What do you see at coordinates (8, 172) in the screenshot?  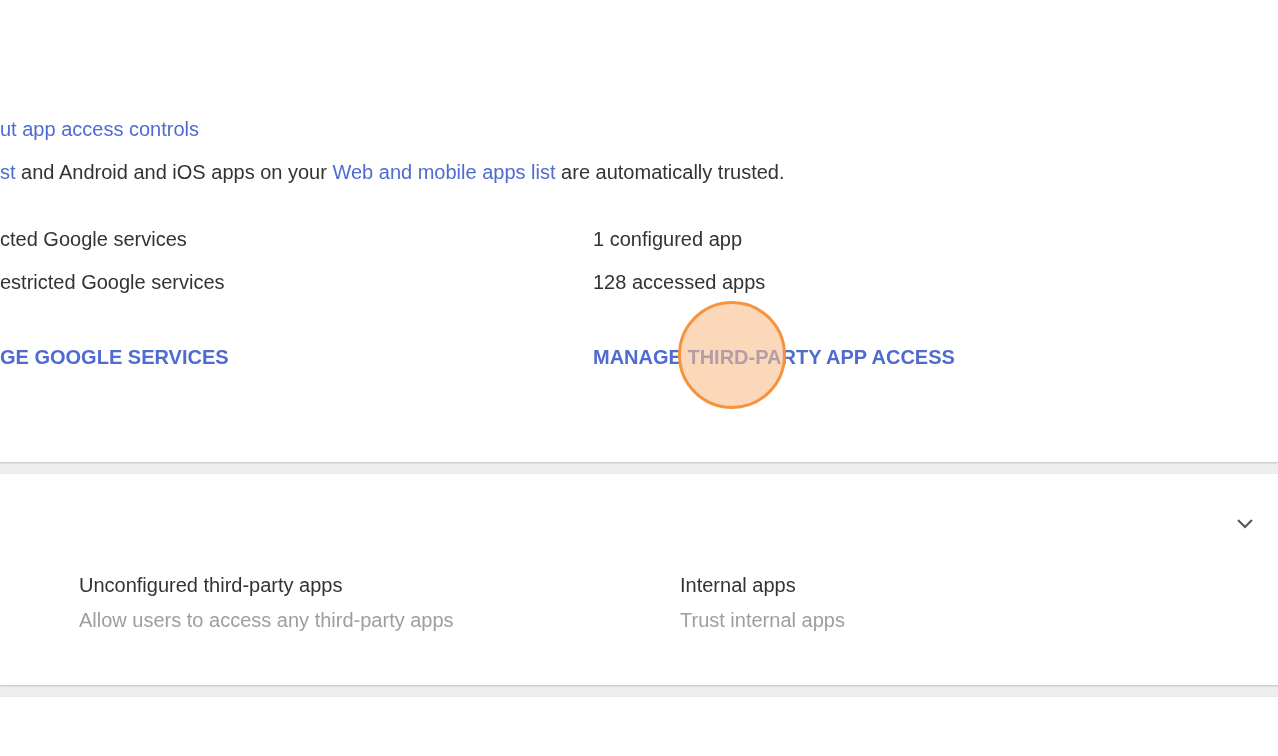 I see `apps-list-link: st` at bounding box center [8, 172].